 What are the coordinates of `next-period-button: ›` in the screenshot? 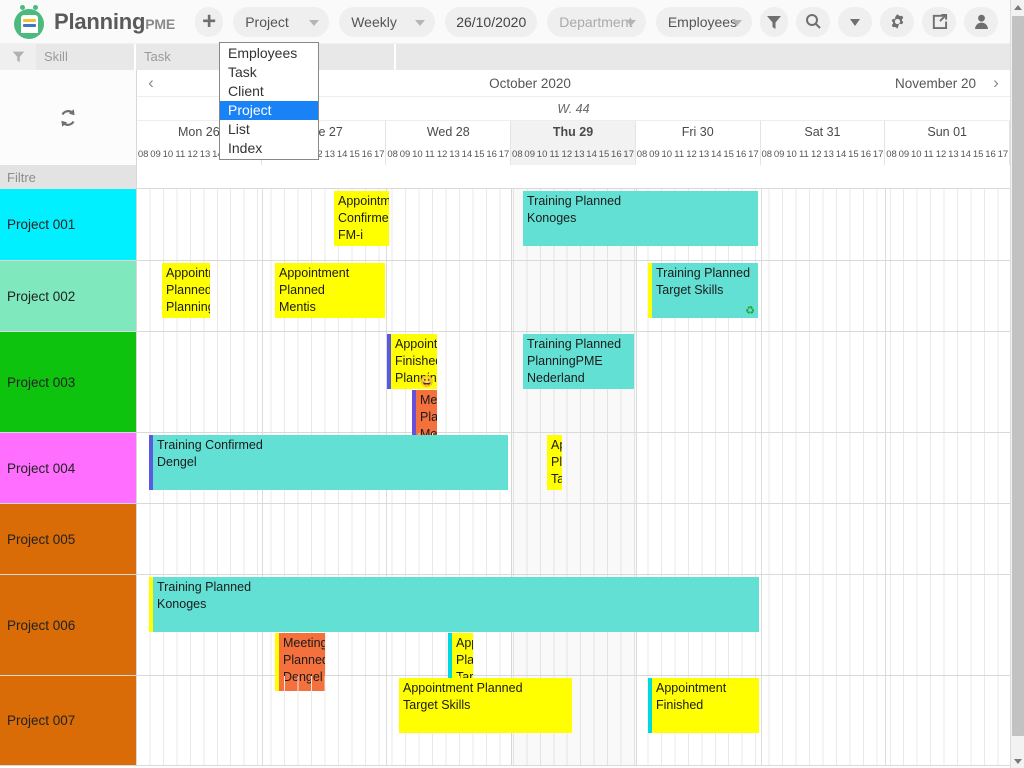 It's located at (996, 83).